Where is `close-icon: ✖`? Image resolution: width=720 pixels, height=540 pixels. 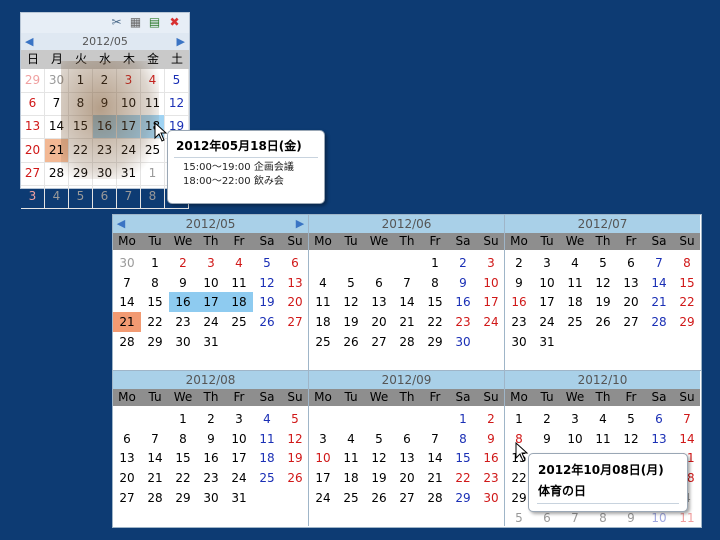 close-icon: ✖ is located at coordinates (174, 22).